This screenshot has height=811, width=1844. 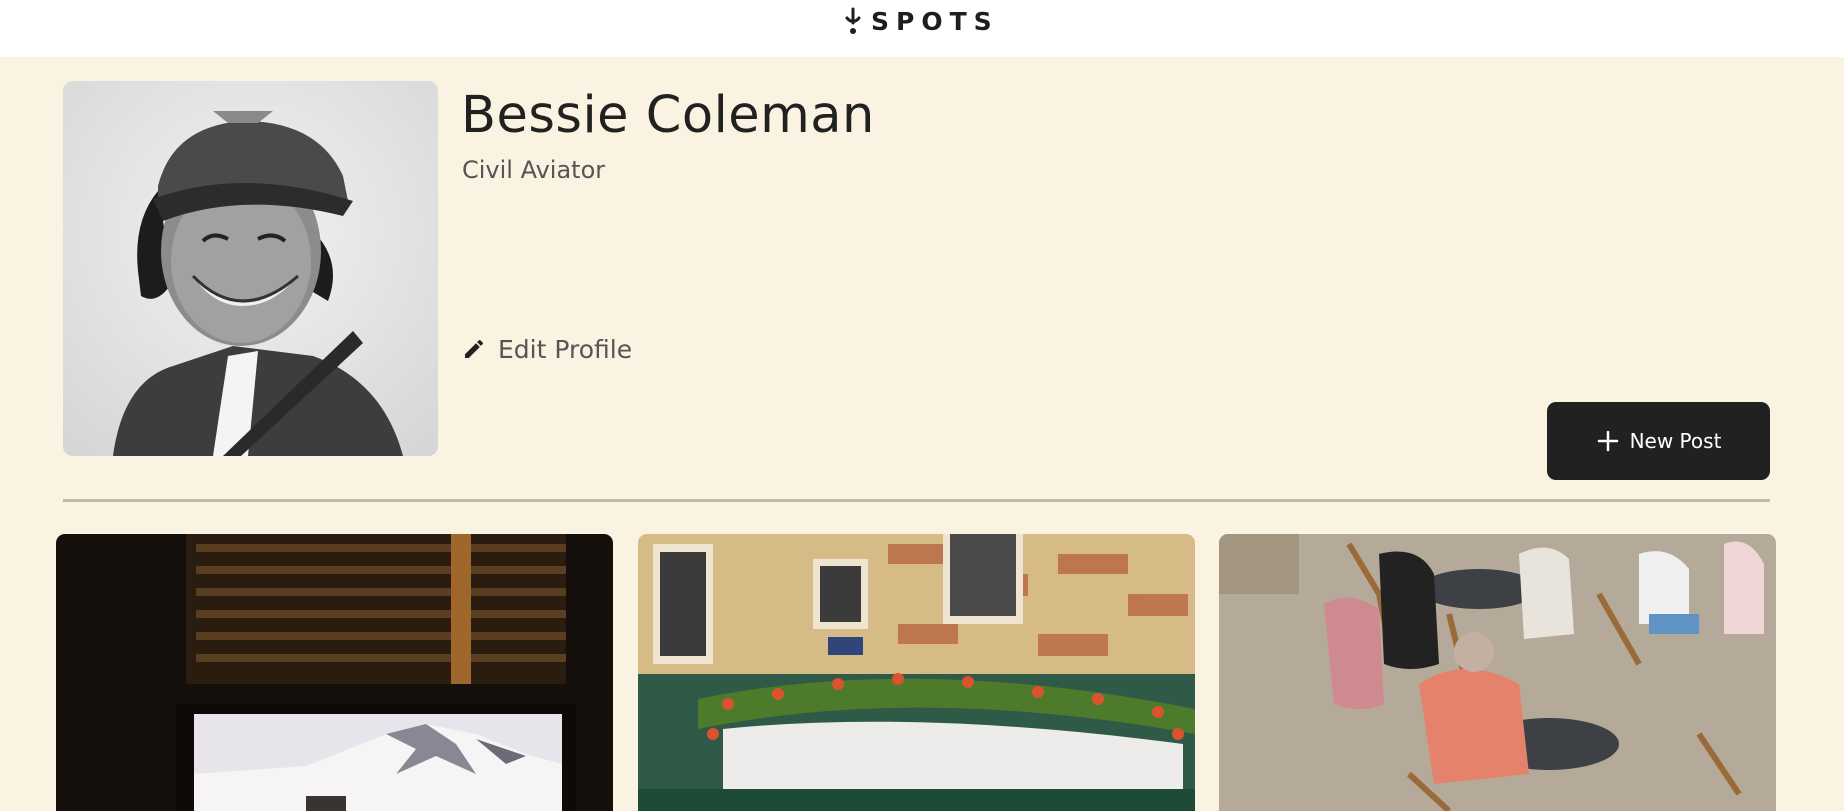 I want to click on logo: SPOTS, so click(x=921, y=21).